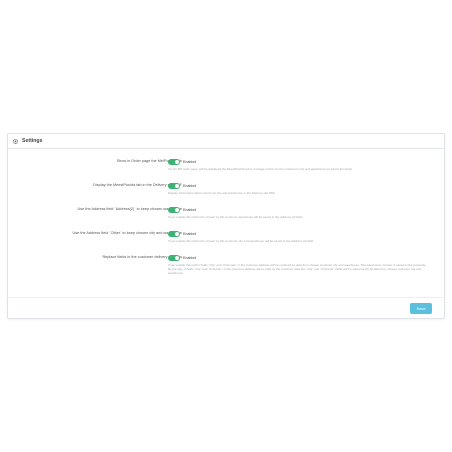 Image resolution: width=452 pixels, height=452 pixels. Describe the element at coordinates (225, 297) in the screenshot. I see `footer-divider` at that location.